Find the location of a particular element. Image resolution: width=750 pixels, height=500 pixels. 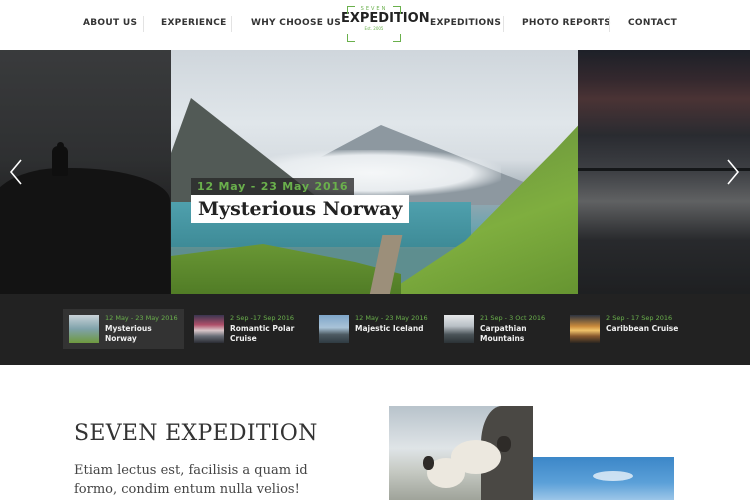

logo-main-text: EXPEDITION is located at coordinates (385, 18).